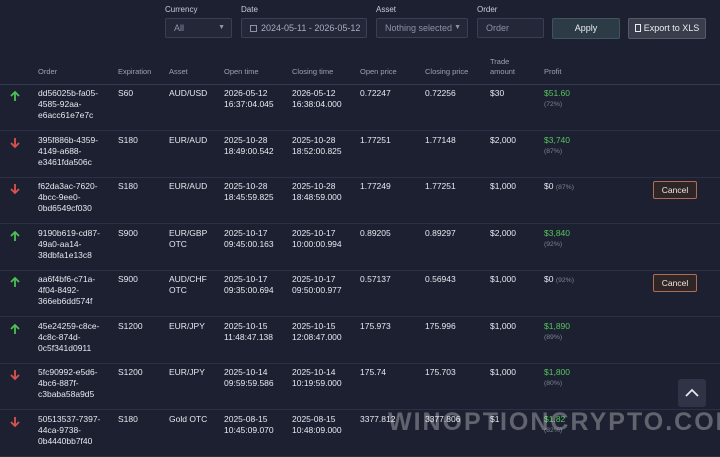  I want to click on order-id-line: 0b4440bb7f40, so click(65, 440).